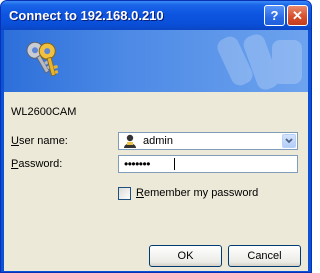  Describe the element at coordinates (185, 256) in the screenshot. I see `ok-button: OK` at that location.